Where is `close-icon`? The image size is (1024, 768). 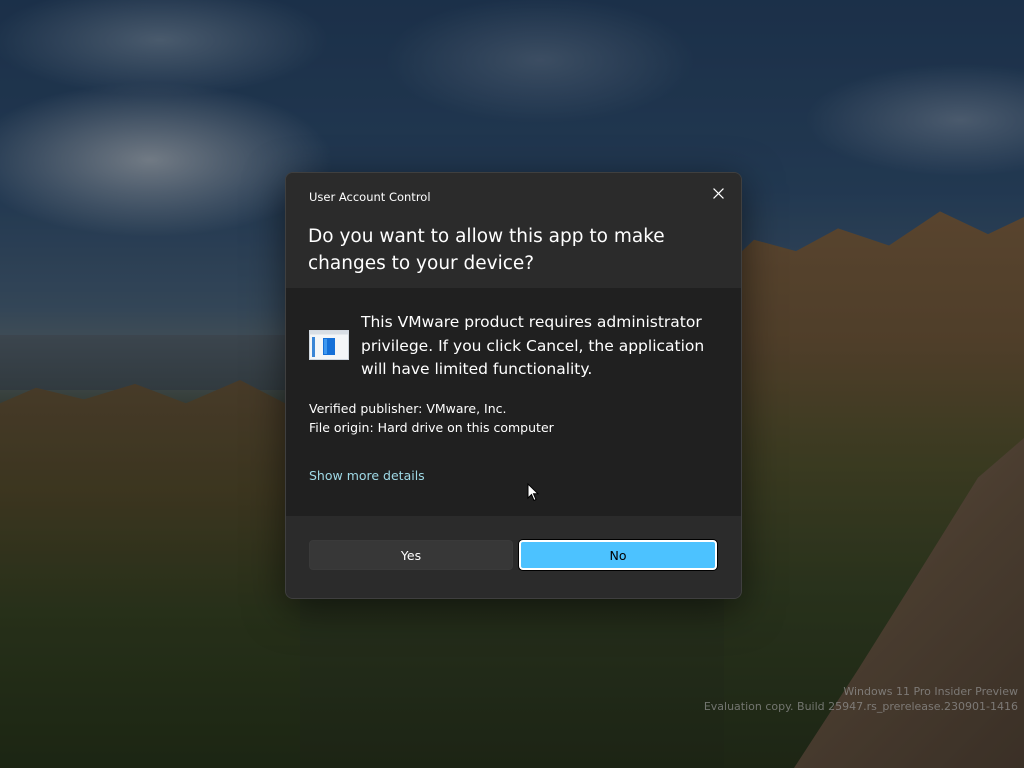
close-icon is located at coordinates (718, 193).